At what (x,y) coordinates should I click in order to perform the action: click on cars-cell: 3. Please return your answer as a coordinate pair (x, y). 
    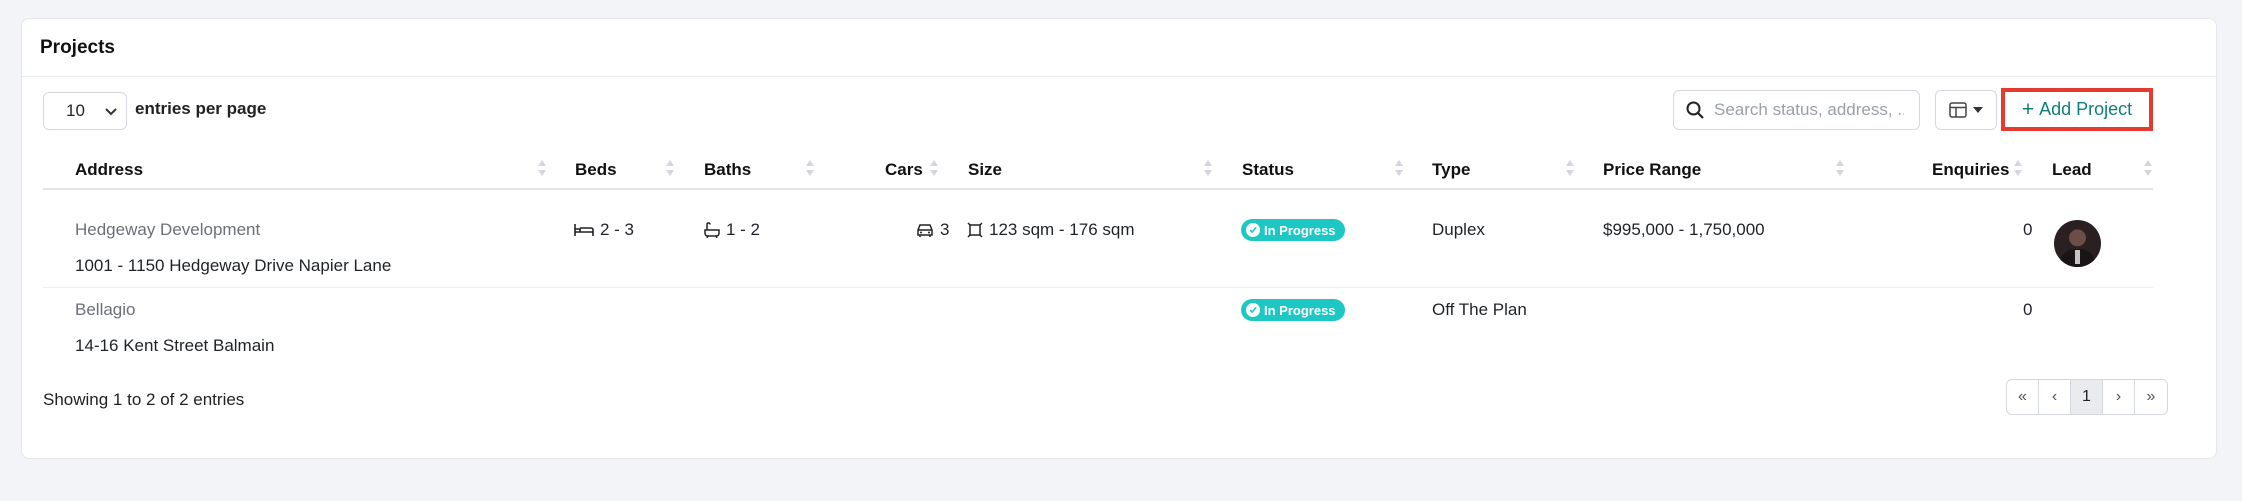
    Looking at the image, I should click on (932, 230).